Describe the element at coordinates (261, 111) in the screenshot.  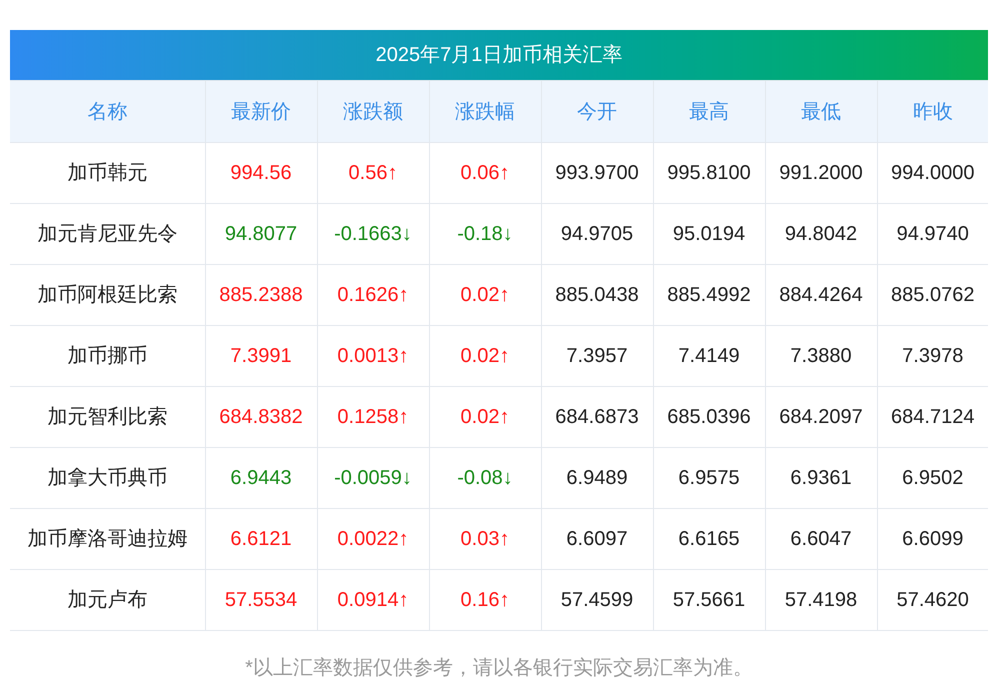
I see `column-header: 最新价` at that location.